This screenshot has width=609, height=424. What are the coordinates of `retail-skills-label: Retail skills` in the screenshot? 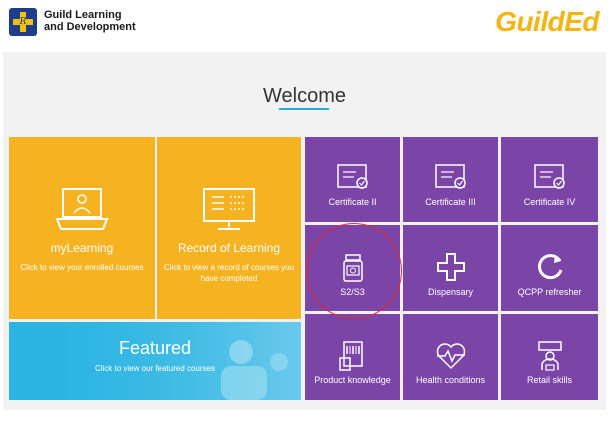 It's located at (549, 380).